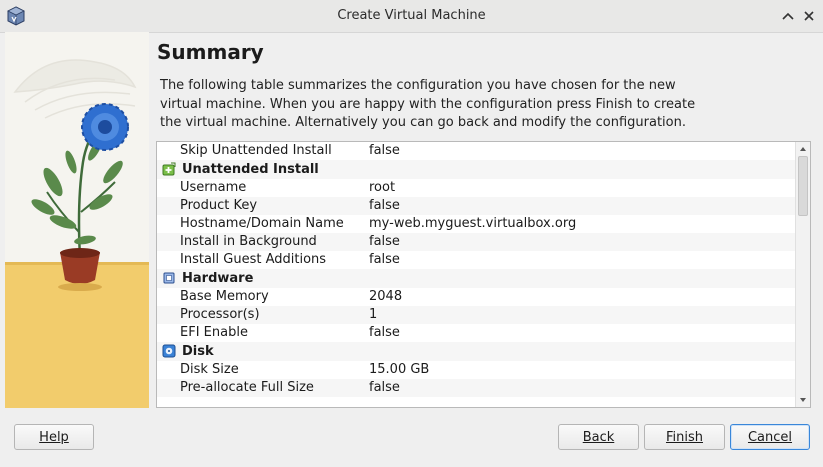  What do you see at coordinates (476, 188) in the screenshot?
I see `table-row: Username root` at bounding box center [476, 188].